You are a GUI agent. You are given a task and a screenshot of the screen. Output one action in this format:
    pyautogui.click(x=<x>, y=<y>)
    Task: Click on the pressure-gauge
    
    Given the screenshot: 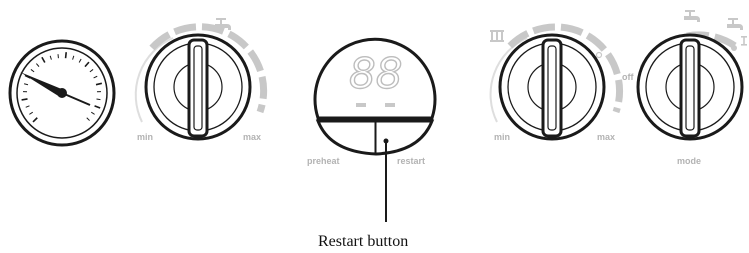 What is the action you would take?
    pyautogui.click(x=62, y=93)
    